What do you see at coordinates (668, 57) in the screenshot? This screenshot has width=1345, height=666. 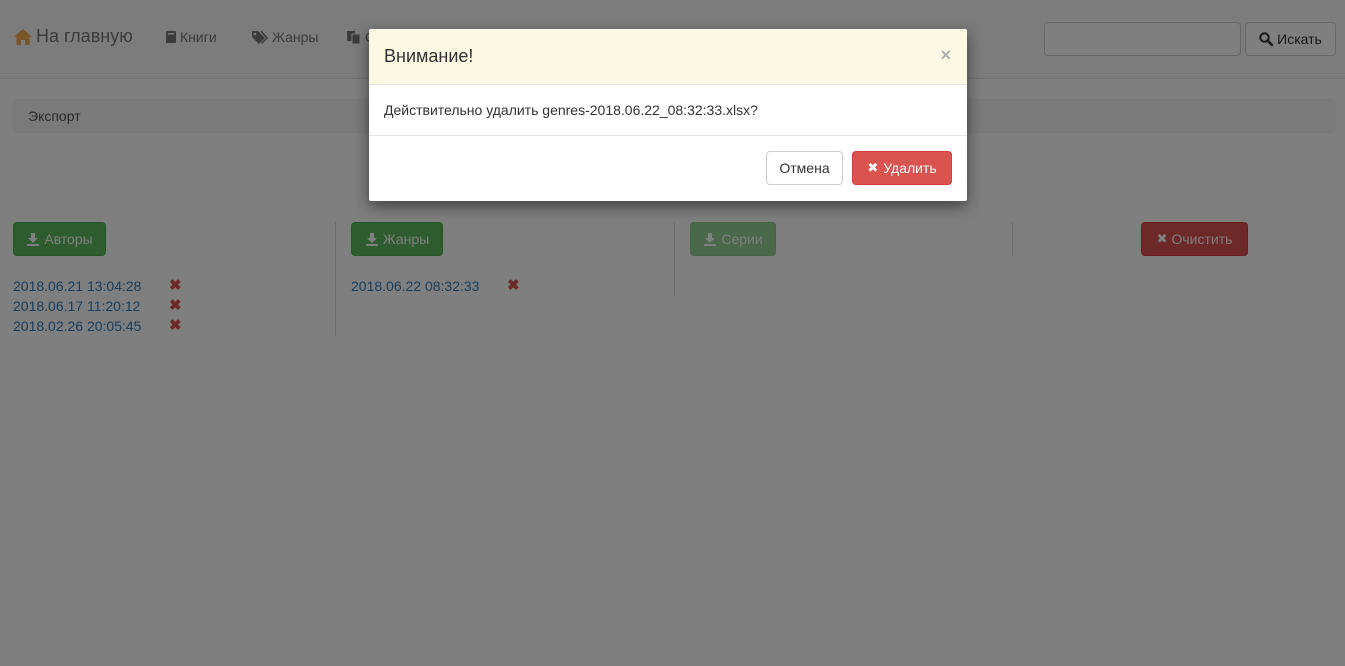 I see `dialog-header: Внимание! ×` at bounding box center [668, 57].